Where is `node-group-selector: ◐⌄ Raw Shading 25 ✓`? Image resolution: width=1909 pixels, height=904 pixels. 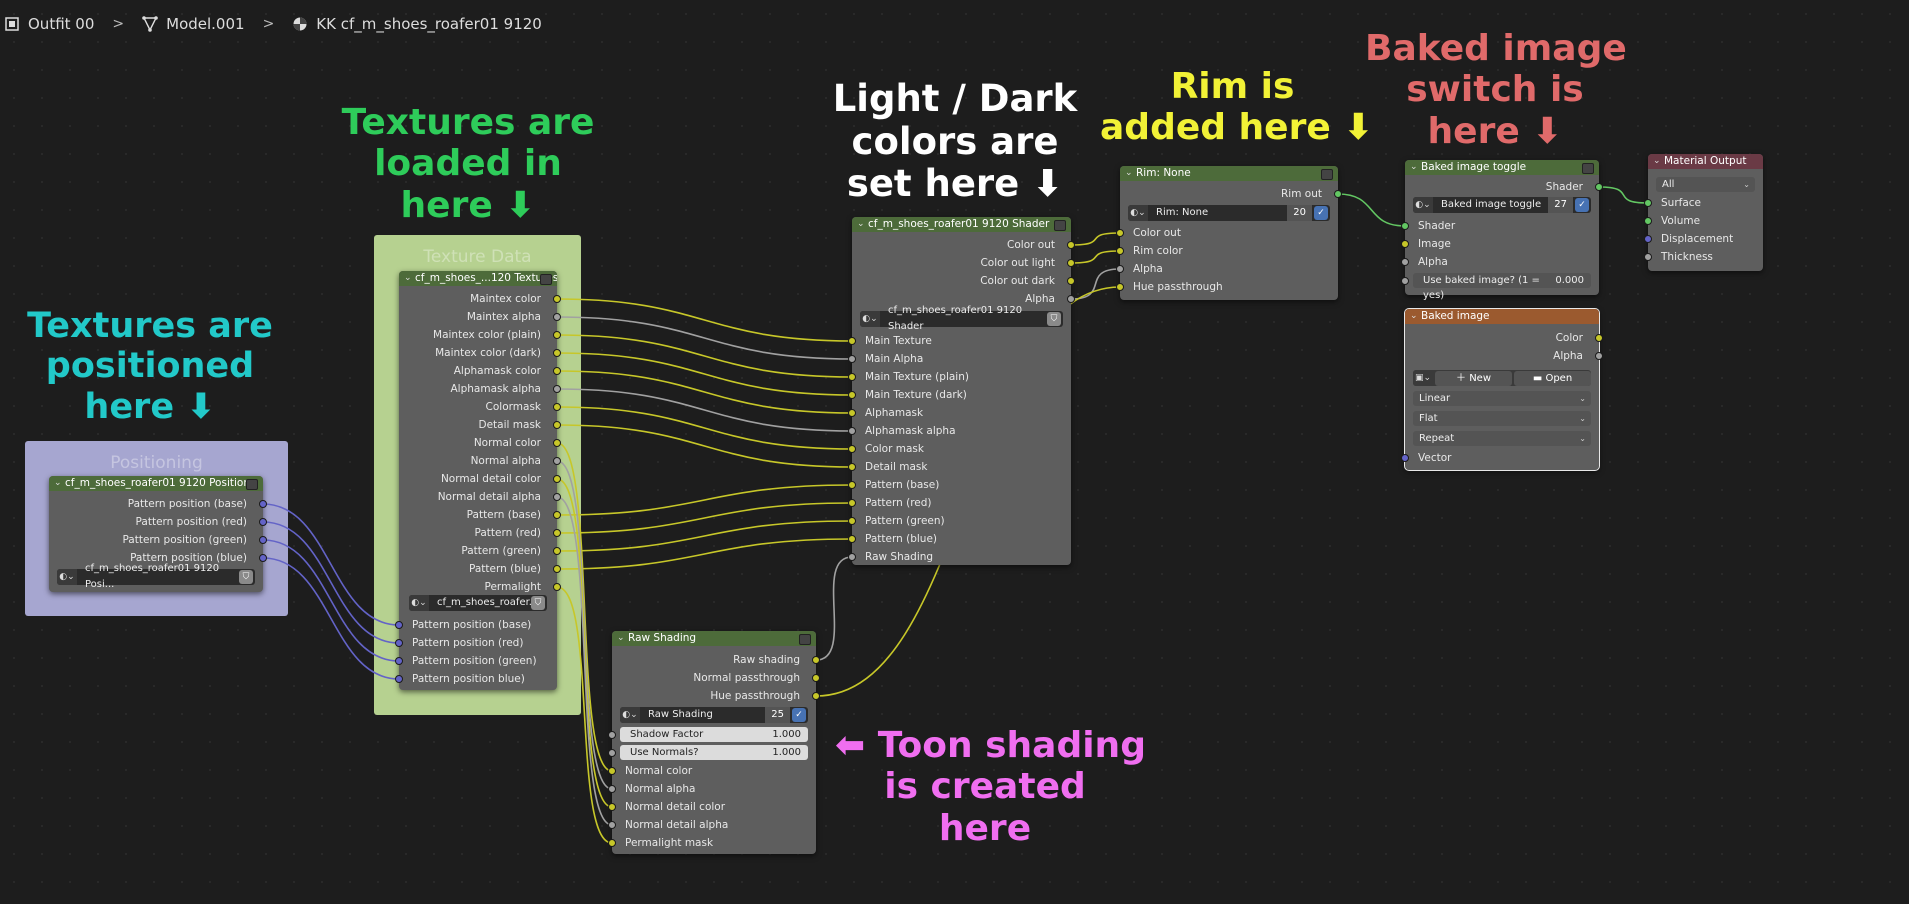 node-group-selector: ◐⌄ Raw Shading 25 ✓ is located at coordinates (714, 715).